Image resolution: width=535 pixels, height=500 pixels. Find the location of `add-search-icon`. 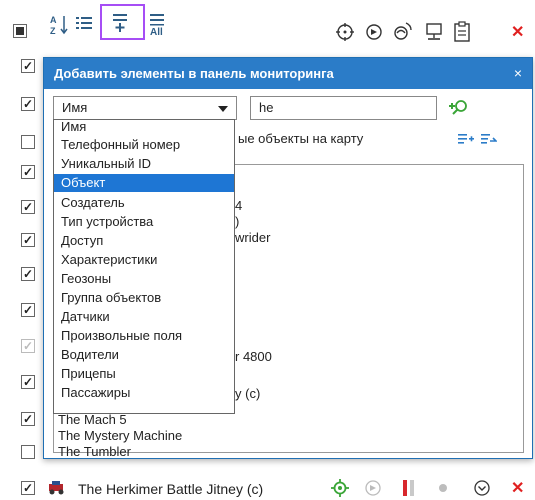

add-search-icon is located at coordinates (459, 110).